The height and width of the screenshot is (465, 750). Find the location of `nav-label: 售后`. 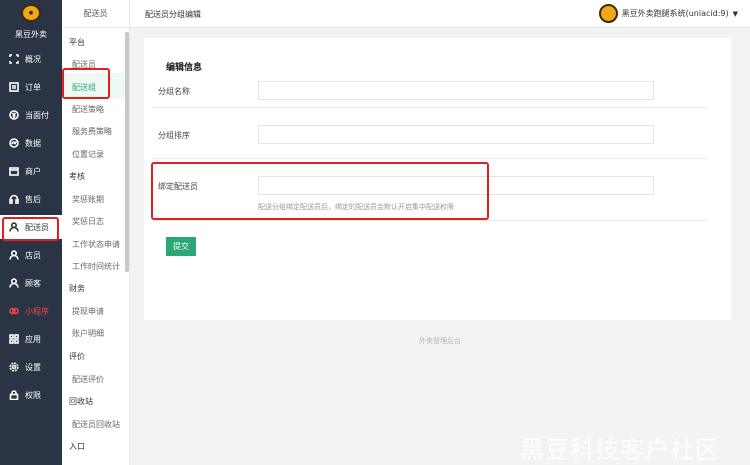

nav-label: 售后 is located at coordinates (33, 199).